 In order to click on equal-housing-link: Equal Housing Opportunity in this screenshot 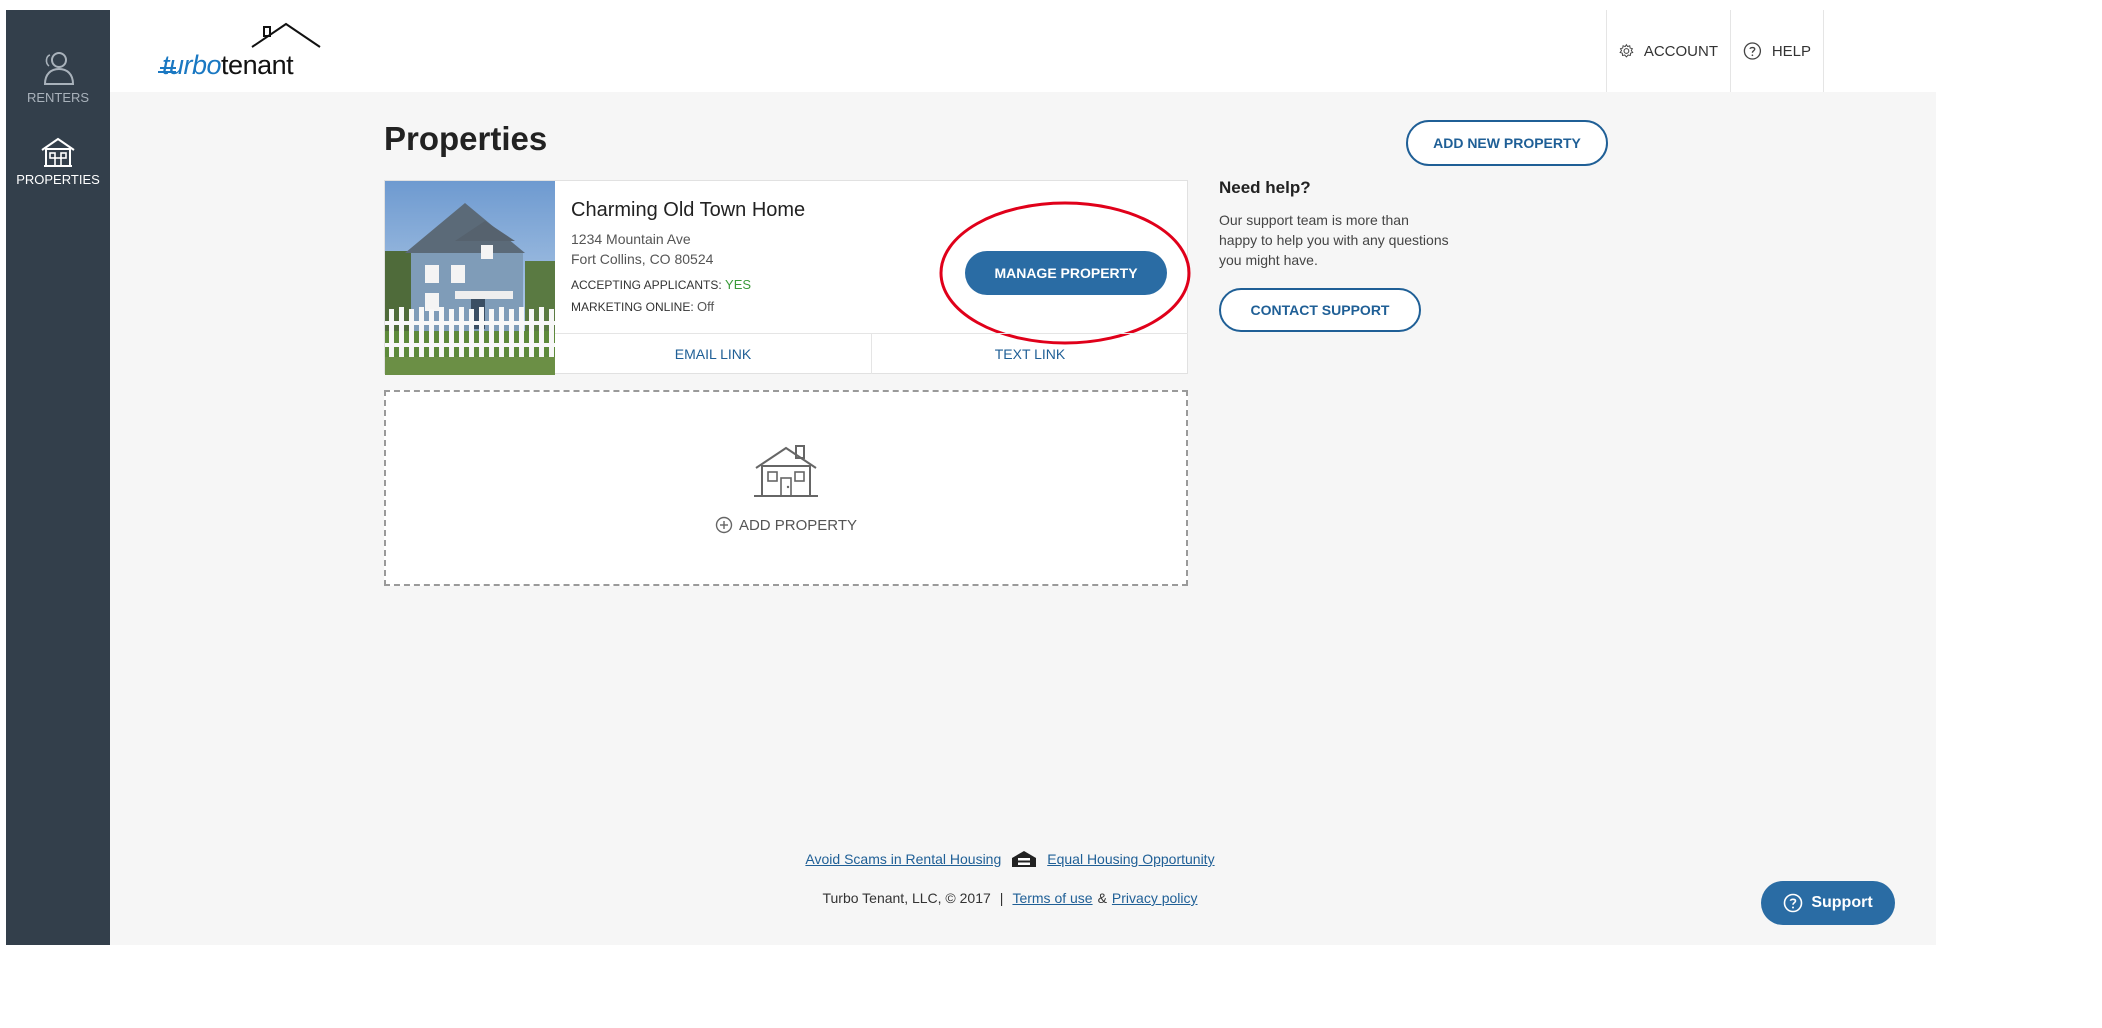, I will do `click(1130, 859)`.